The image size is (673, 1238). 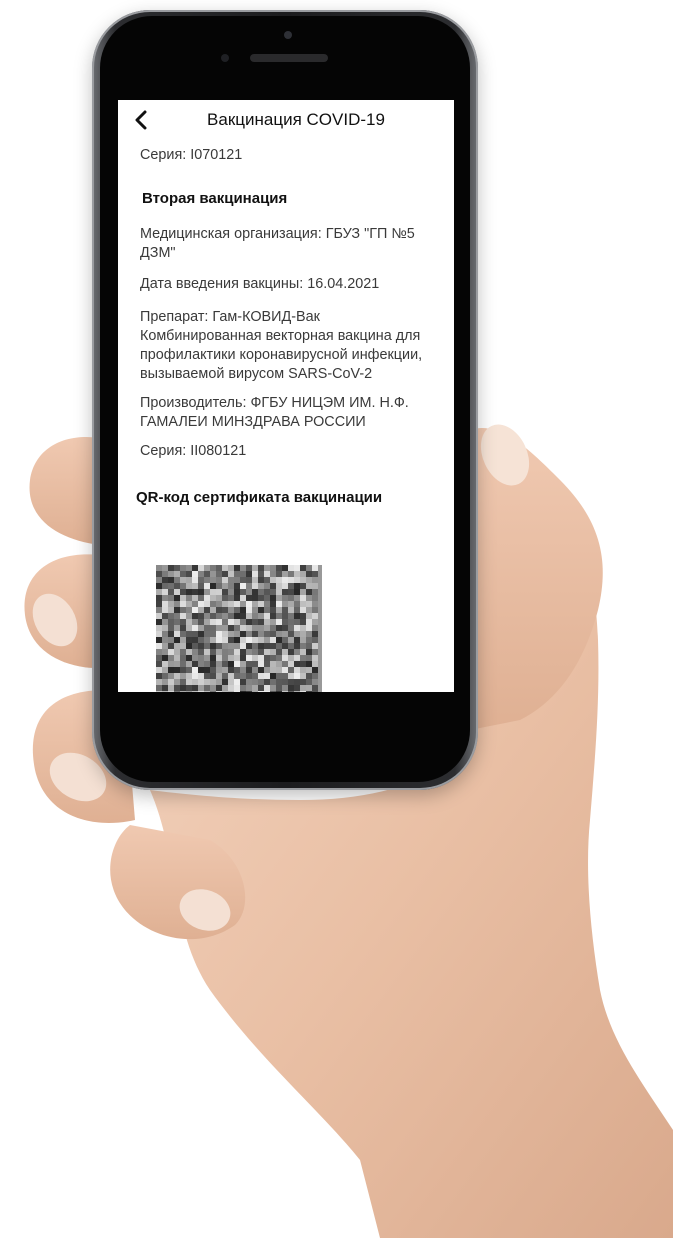 I want to click on drug-line-1: Препарат: Гам-КОВИД-Вак, so click(x=230, y=317).